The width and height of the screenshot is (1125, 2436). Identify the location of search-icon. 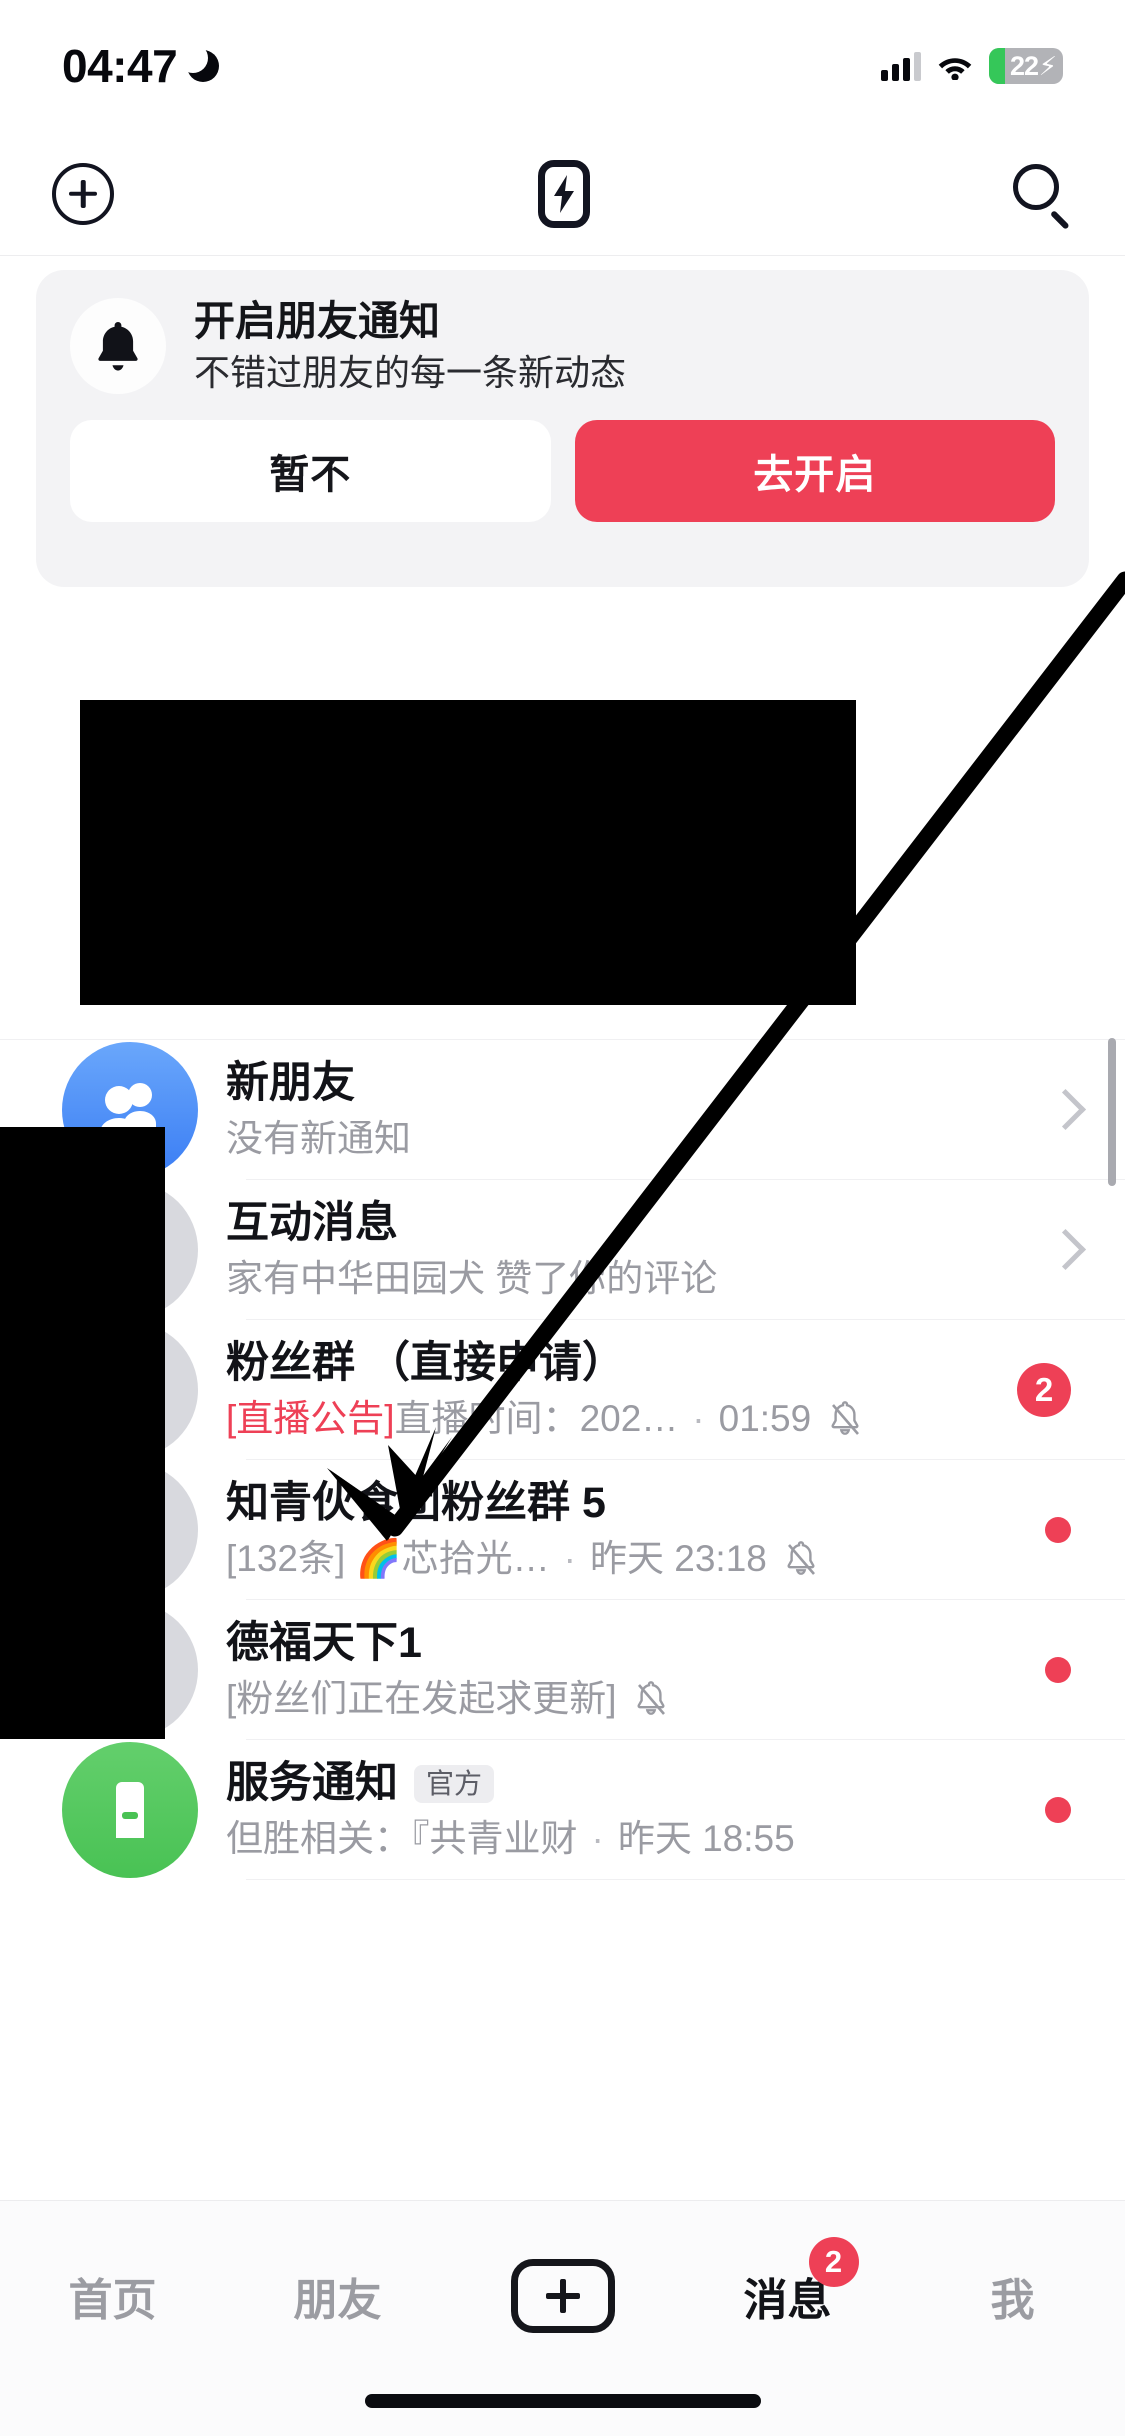
(1043, 196).